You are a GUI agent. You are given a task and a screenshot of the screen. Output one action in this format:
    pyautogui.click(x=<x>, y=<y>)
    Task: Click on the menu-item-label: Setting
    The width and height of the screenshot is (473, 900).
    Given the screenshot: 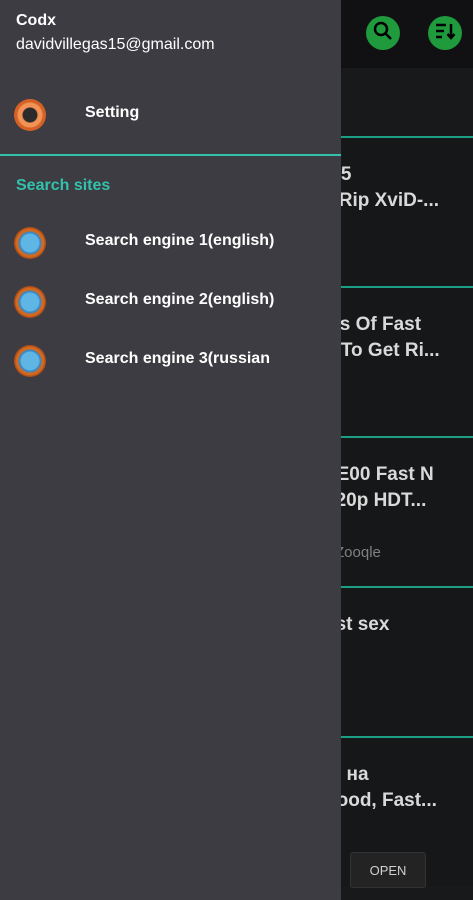 What is the action you would take?
    pyautogui.click(x=112, y=112)
    